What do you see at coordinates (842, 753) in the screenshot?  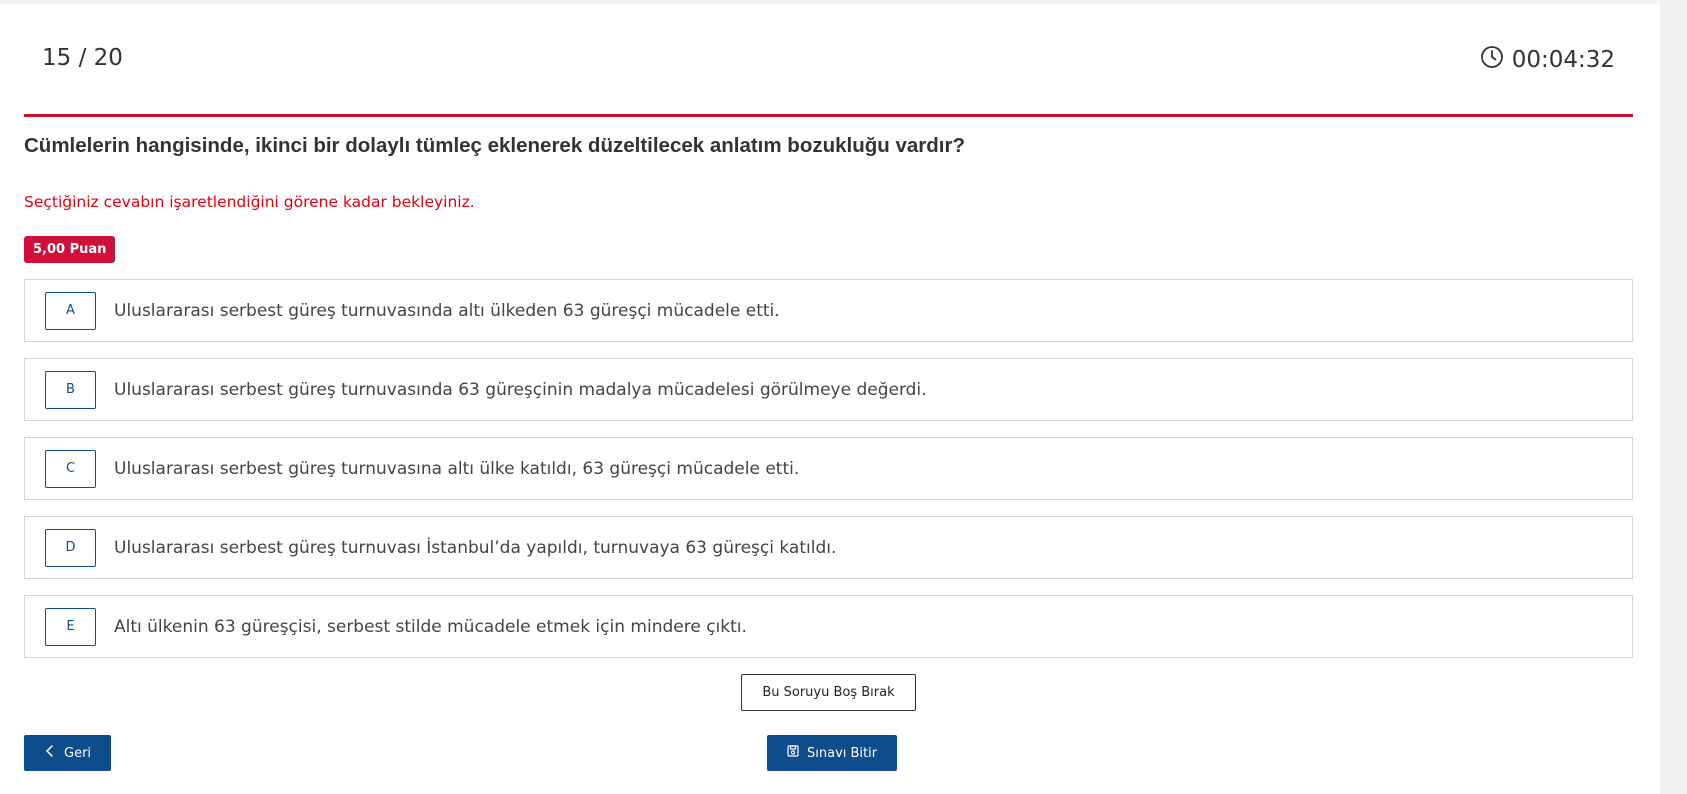 I see `finish-label: Sınavı Bitir` at bounding box center [842, 753].